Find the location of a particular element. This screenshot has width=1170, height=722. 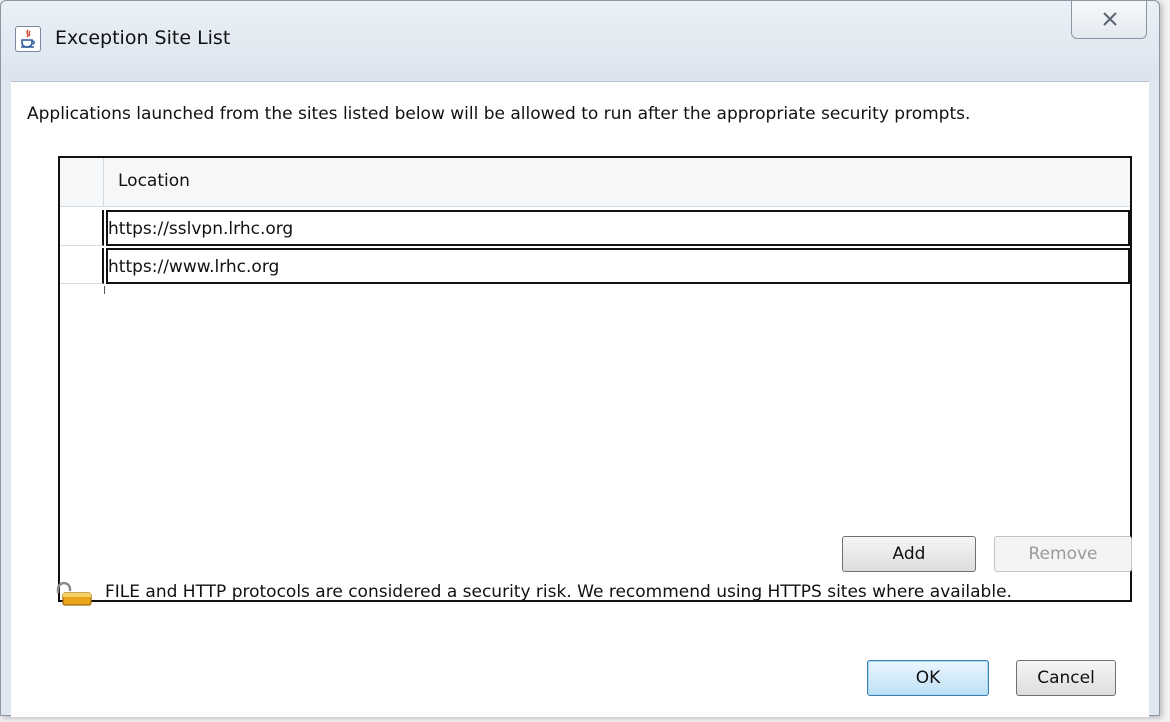

ok-button: OK is located at coordinates (928, 678).